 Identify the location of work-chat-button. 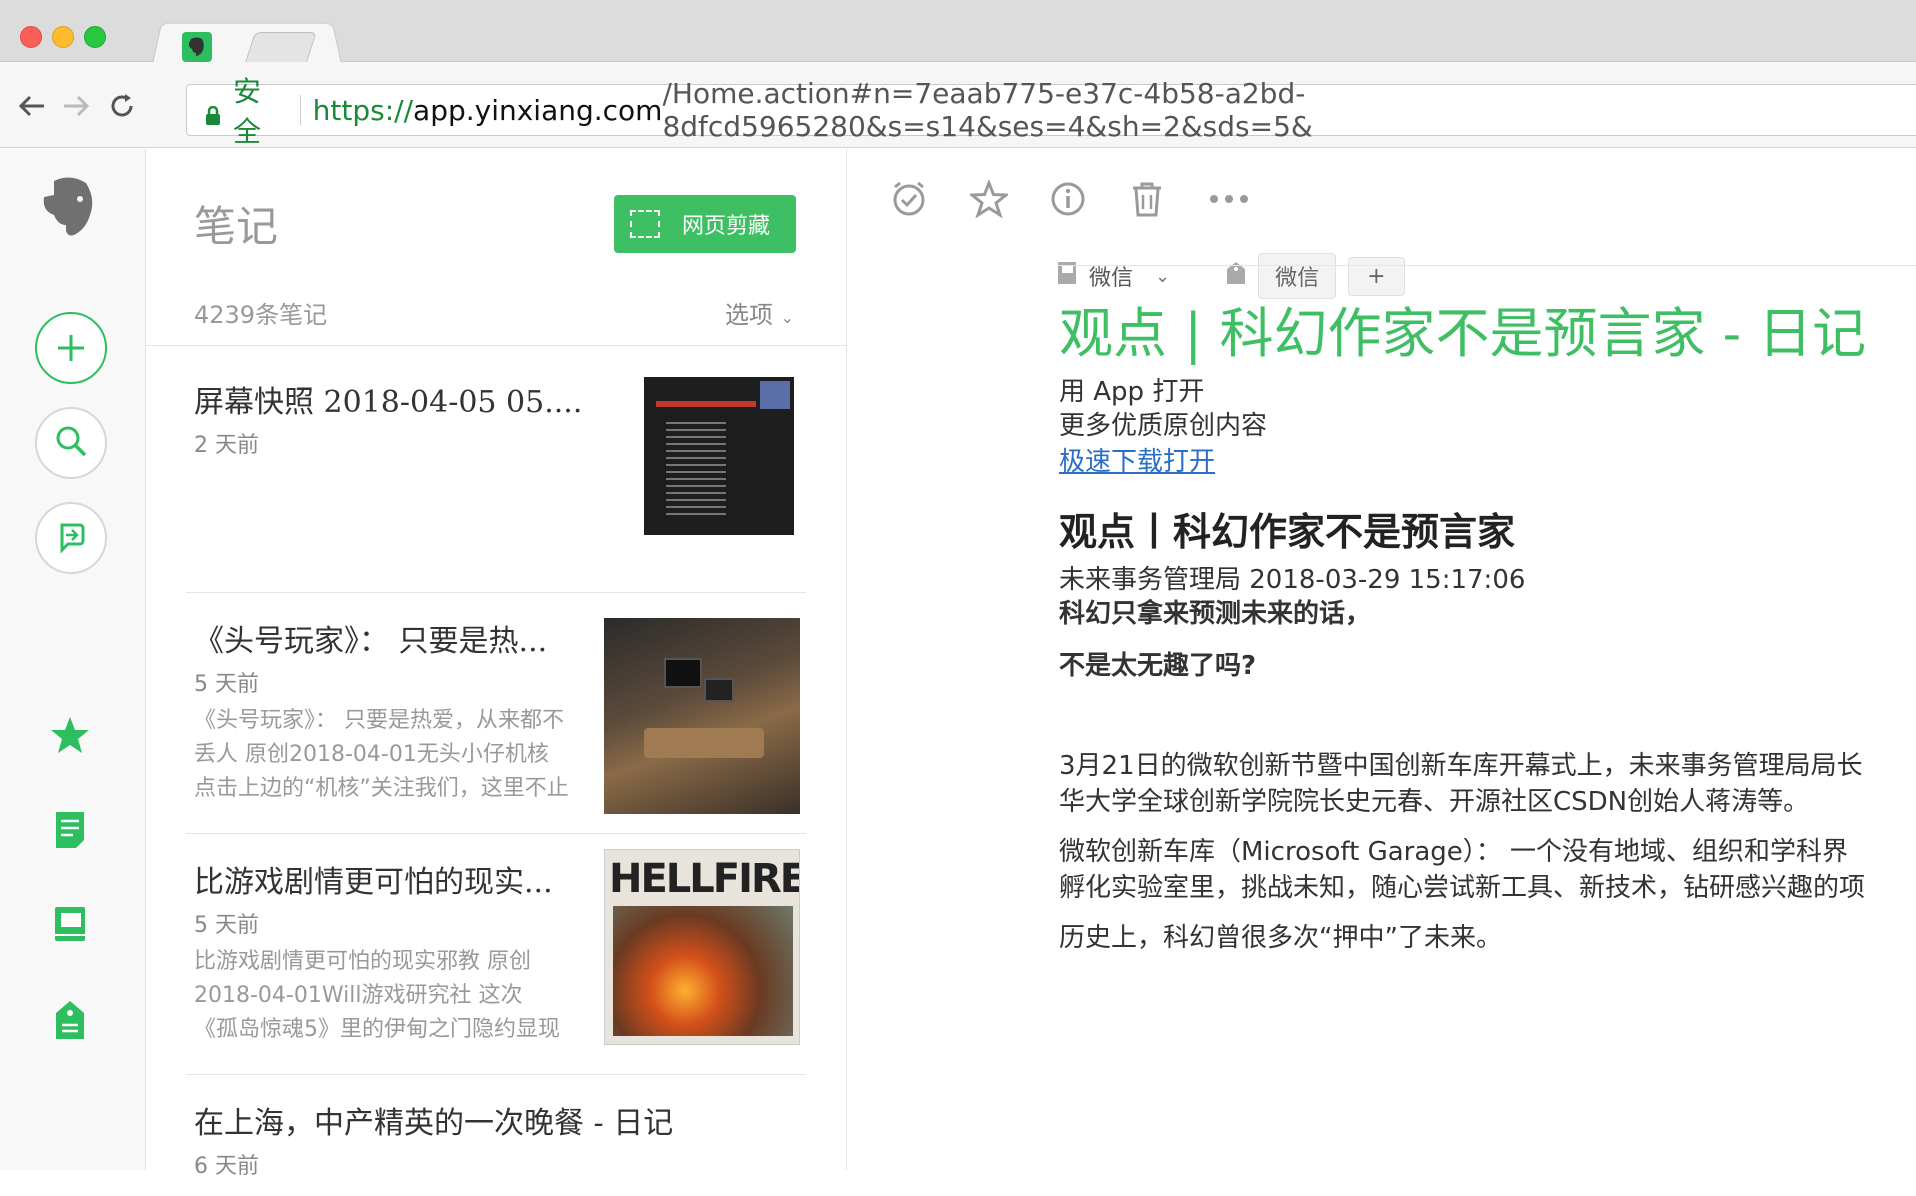
(71, 538).